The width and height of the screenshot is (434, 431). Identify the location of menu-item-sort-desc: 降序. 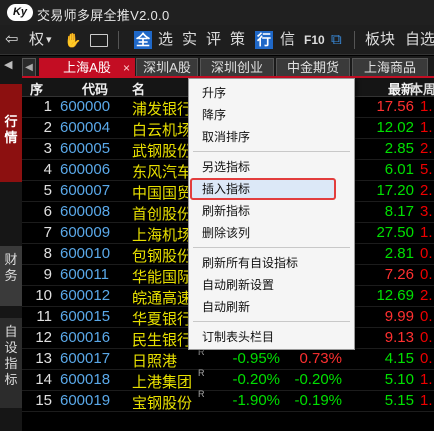
(272, 115).